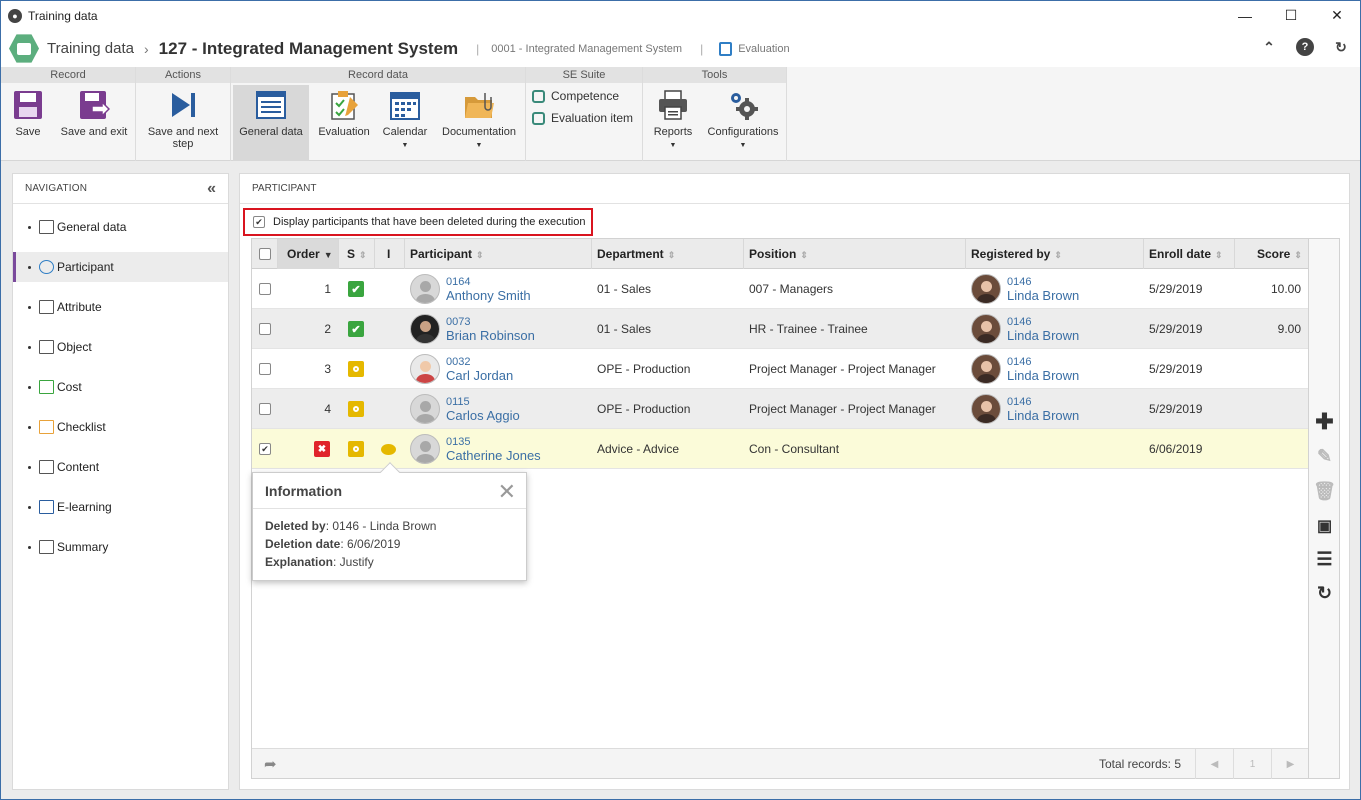 This screenshot has height=800, width=1361. I want to click on nav-item-object: Object, so click(120, 347).